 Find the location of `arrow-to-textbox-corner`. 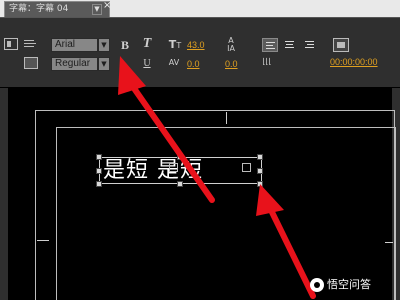

arrow-to-textbox-corner is located at coordinates (286, 241).